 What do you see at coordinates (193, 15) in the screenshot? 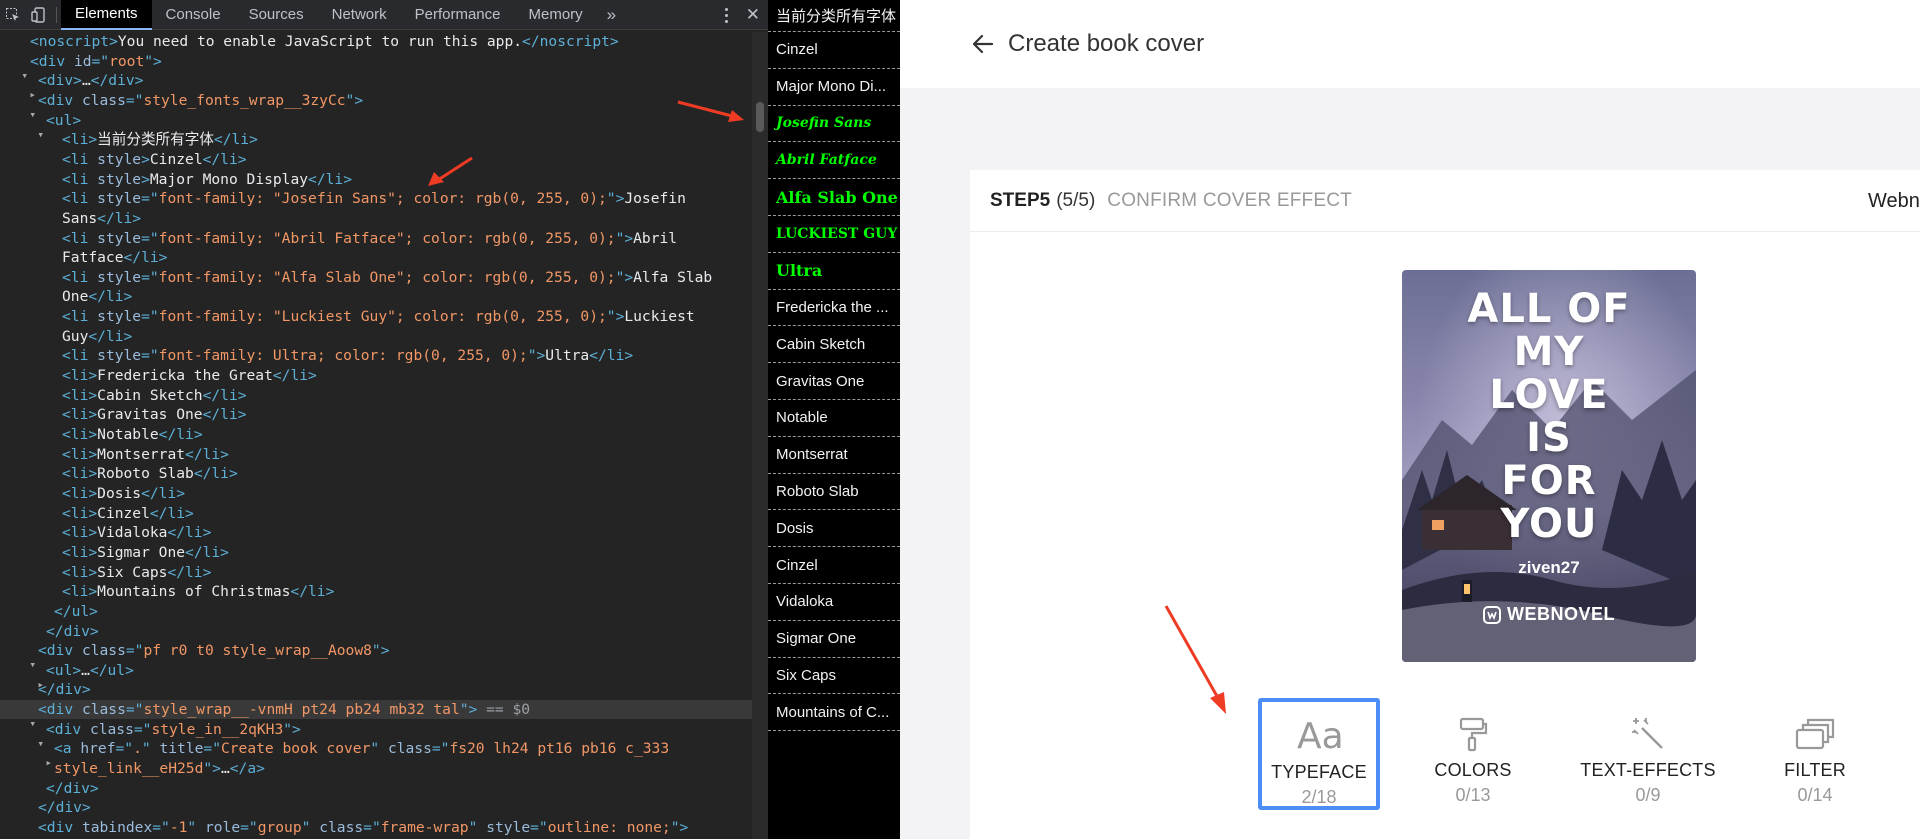
I see `tab-console: Console` at bounding box center [193, 15].